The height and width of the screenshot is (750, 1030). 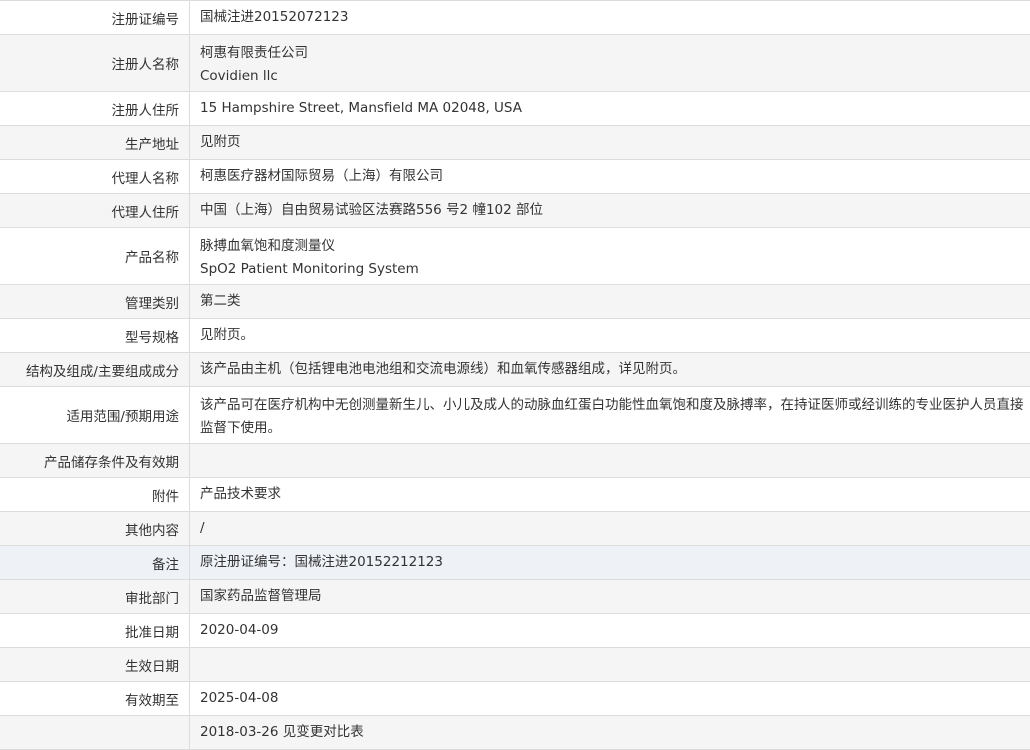 What do you see at coordinates (95, 142) in the screenshot?
I see `row-label: 生产地址` at bounding box center [95, 142].